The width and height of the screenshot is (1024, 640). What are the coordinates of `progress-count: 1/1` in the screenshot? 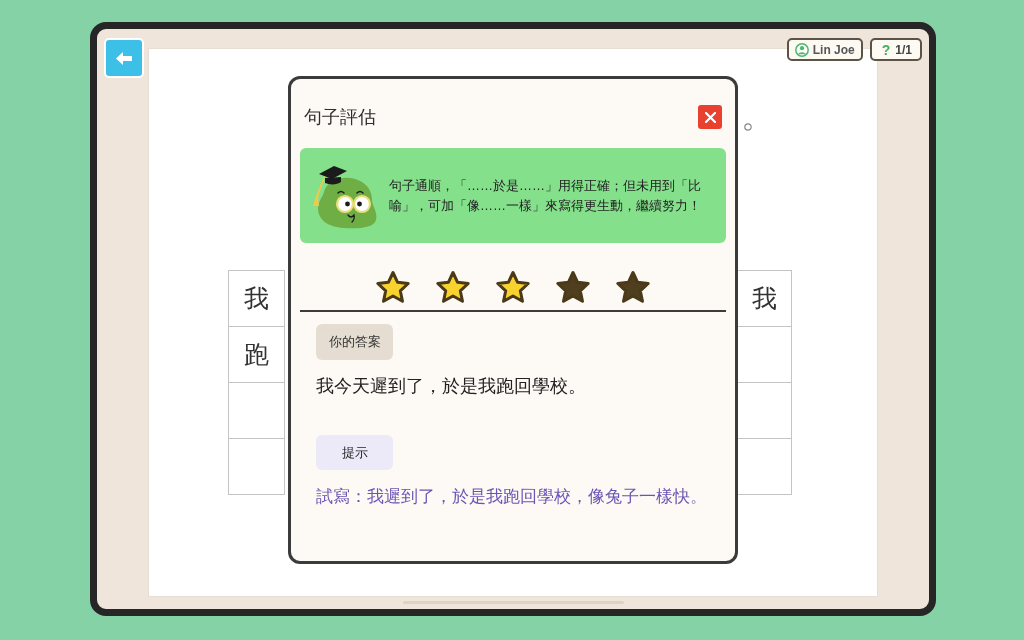 It's located at (903, 50).